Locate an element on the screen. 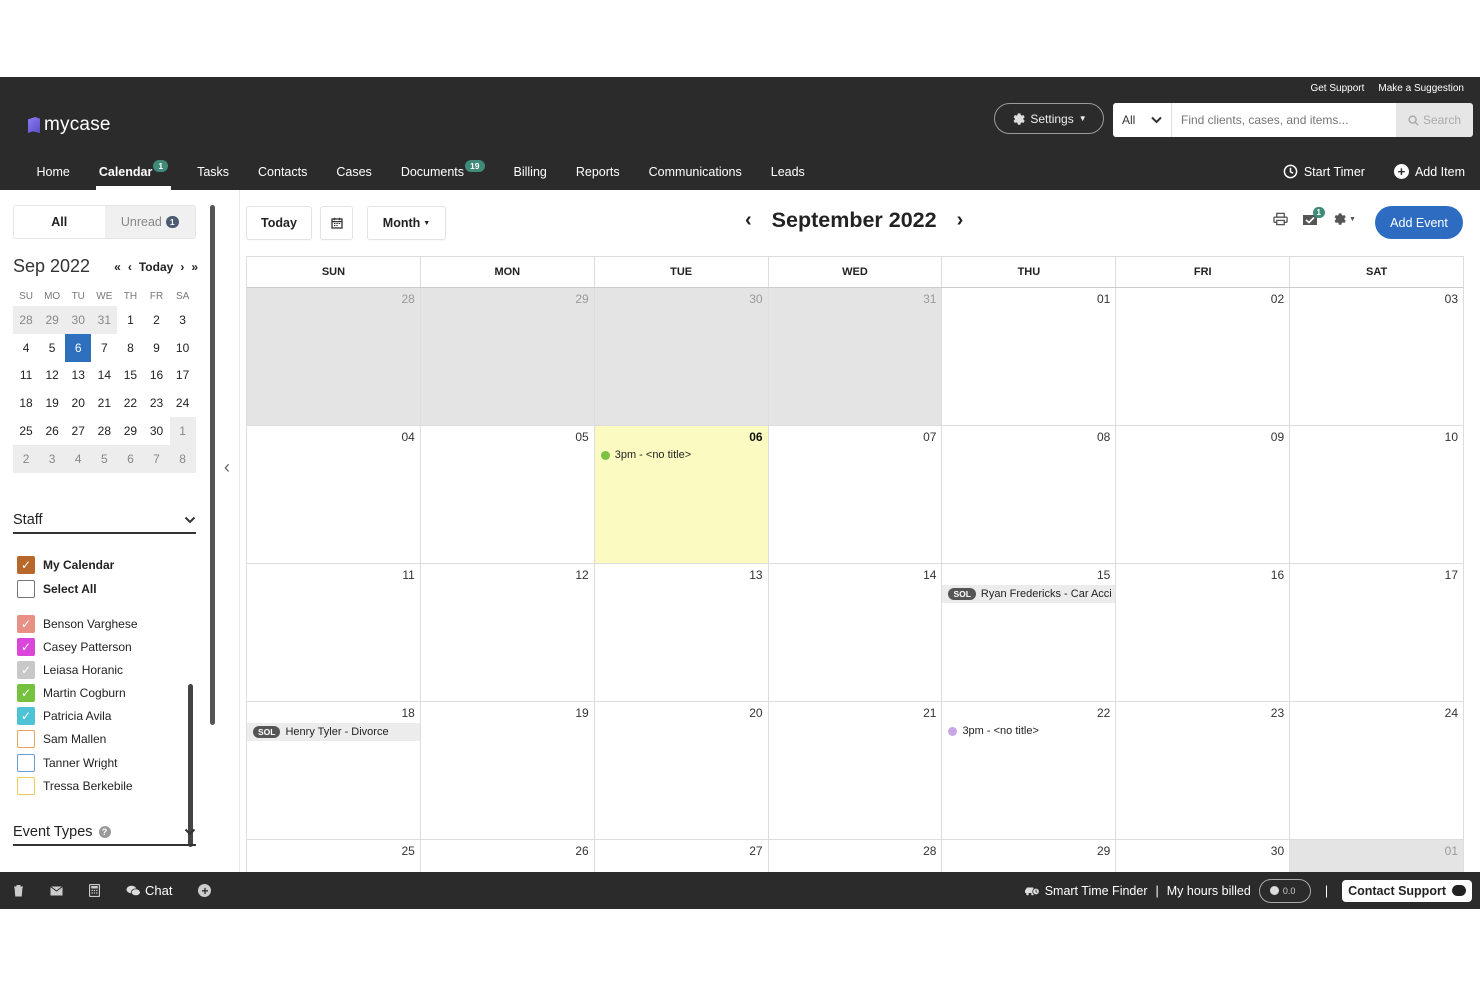 The height and width of the screenshot is (987, 1480). help-icon: ? is located at coordinates (104, 832).